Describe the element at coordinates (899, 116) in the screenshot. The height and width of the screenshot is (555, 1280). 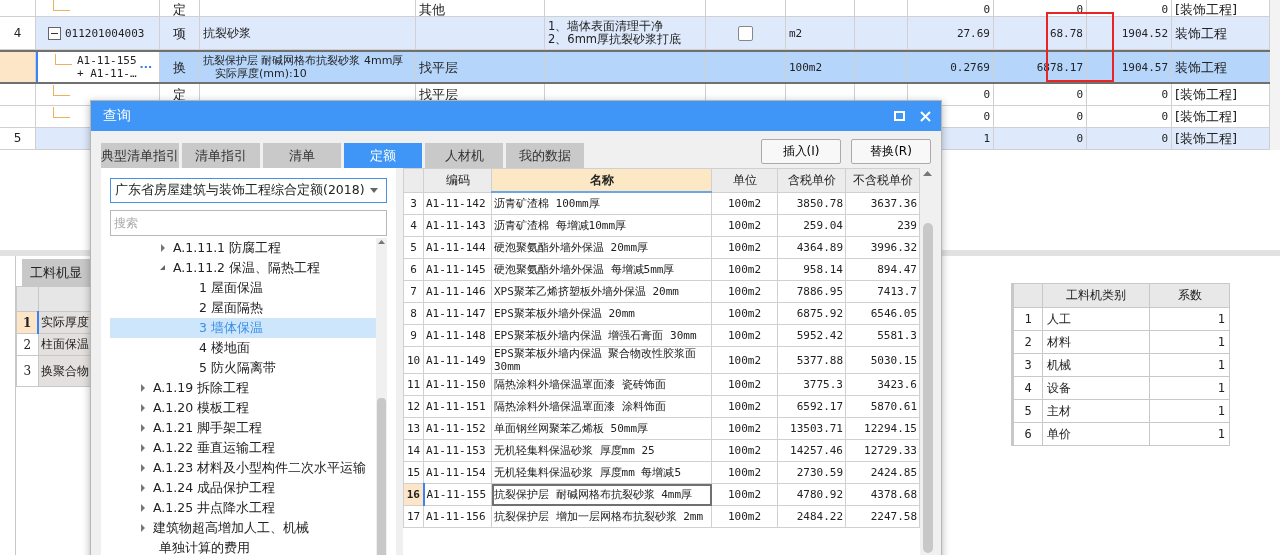
I see `maximize-icon` at that location.